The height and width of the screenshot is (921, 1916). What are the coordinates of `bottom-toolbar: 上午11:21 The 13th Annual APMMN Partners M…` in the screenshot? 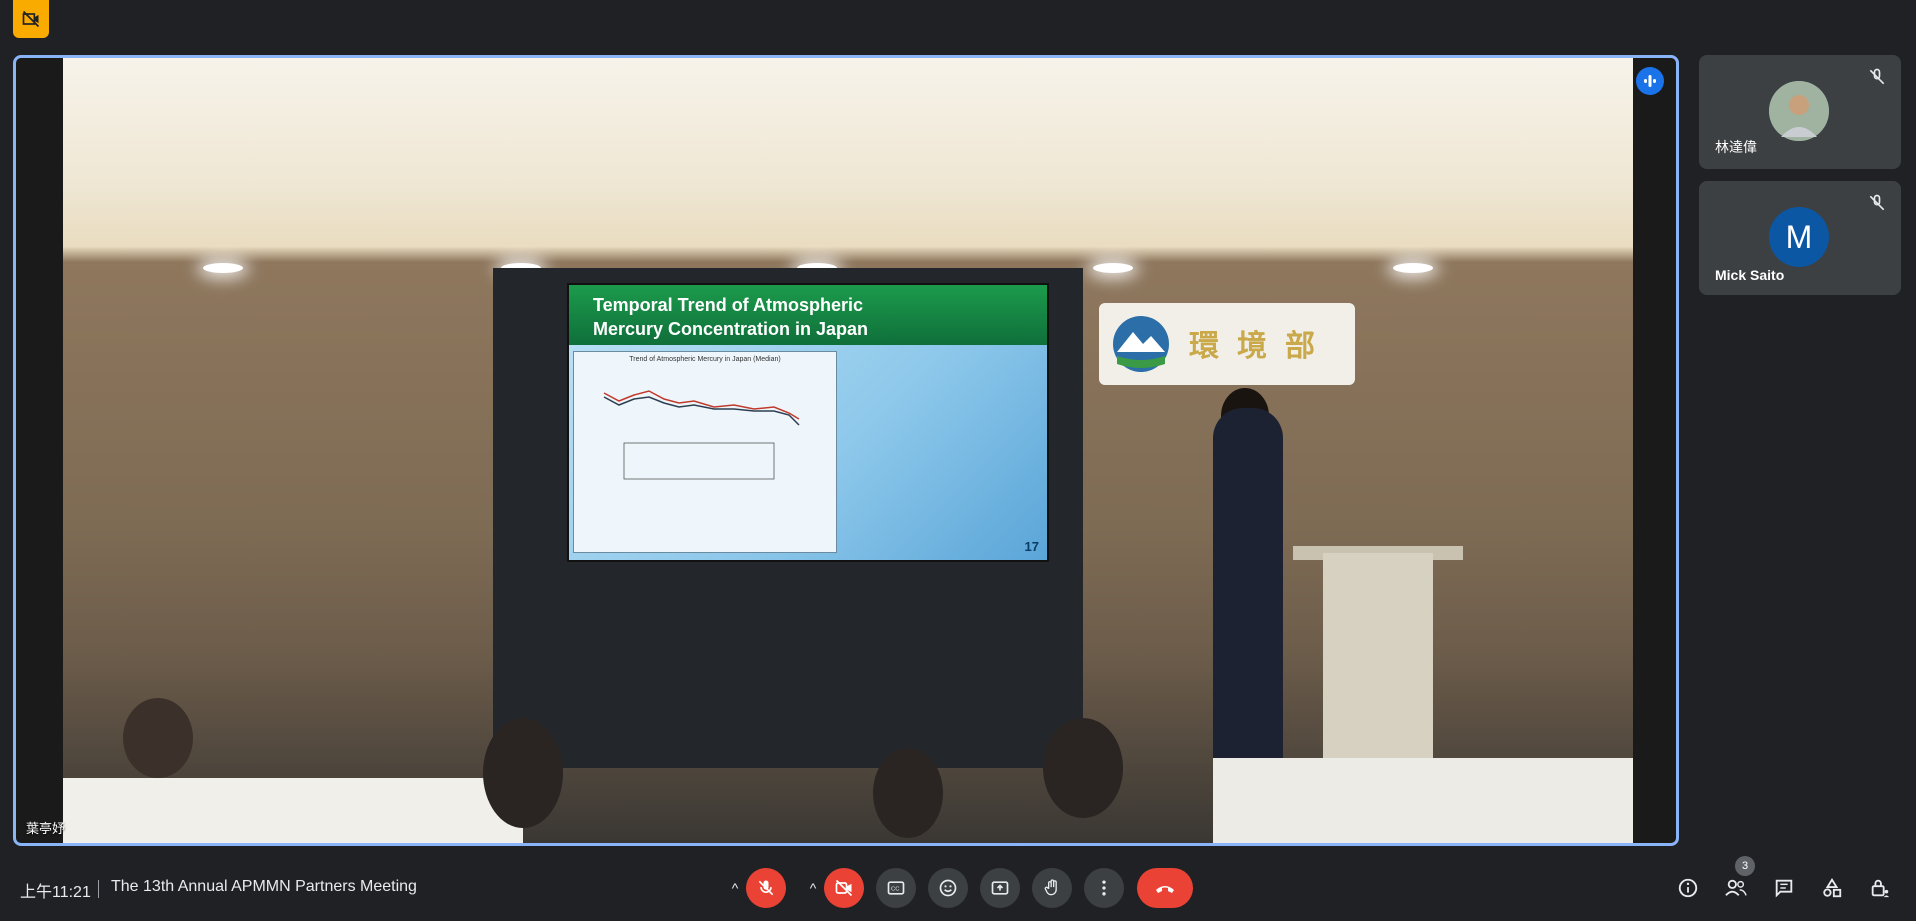 It's located at (958, 888).